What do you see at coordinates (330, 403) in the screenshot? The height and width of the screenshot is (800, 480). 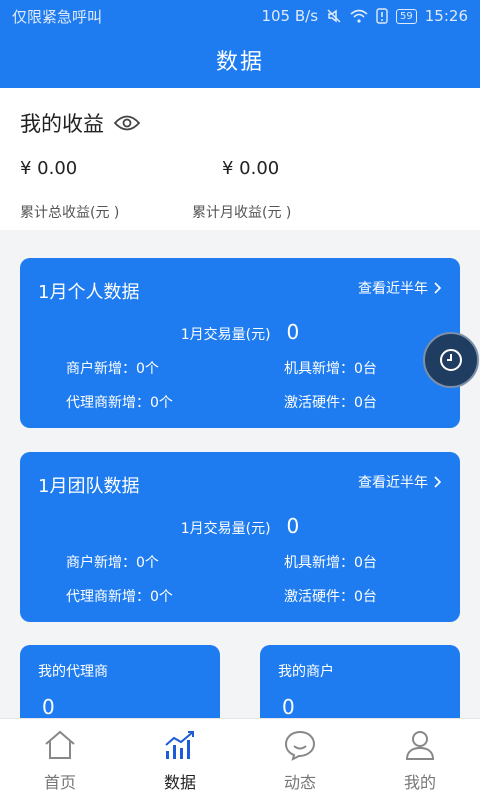 I see `personal-hardware-active: 激活硬件：0台` at bounding box center [330, 403].